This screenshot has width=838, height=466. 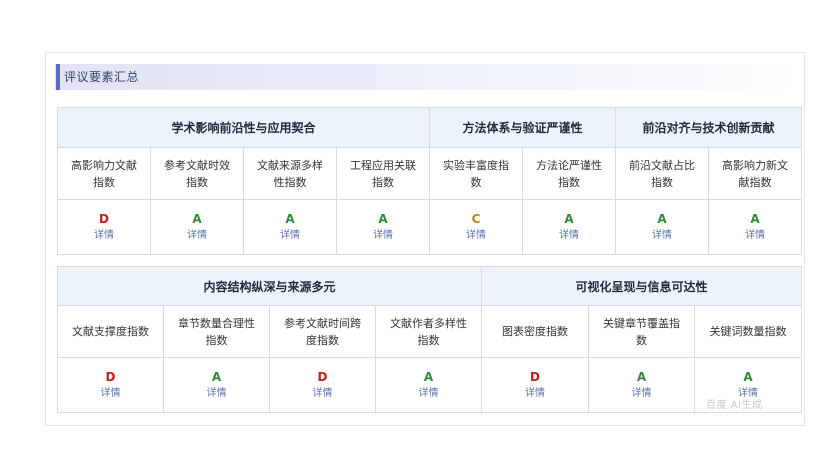 What do you see at coordinates (383, 173) in the screenshot?
I see `metric-name: 工程应用关联指数` at bounding box center [383, 173].